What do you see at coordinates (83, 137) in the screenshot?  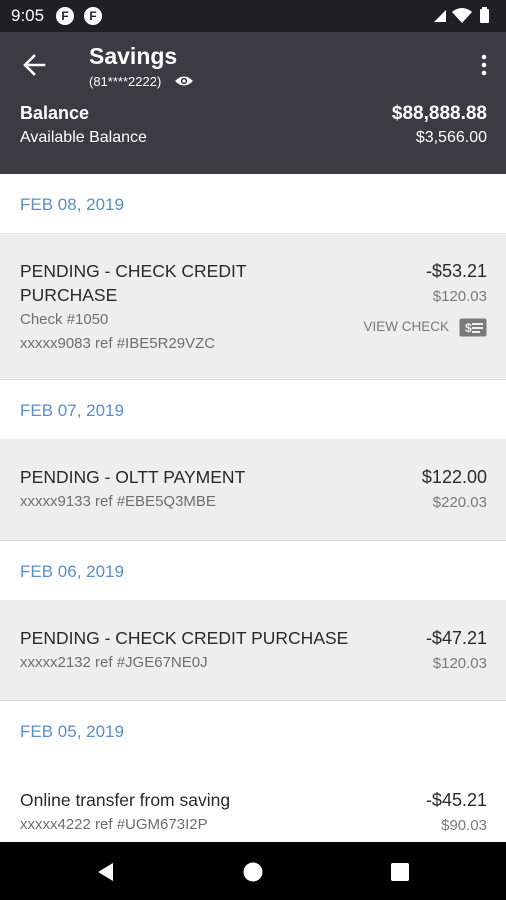 I see `available-balance-label: Available Balance` at bounding box center [83, 137].